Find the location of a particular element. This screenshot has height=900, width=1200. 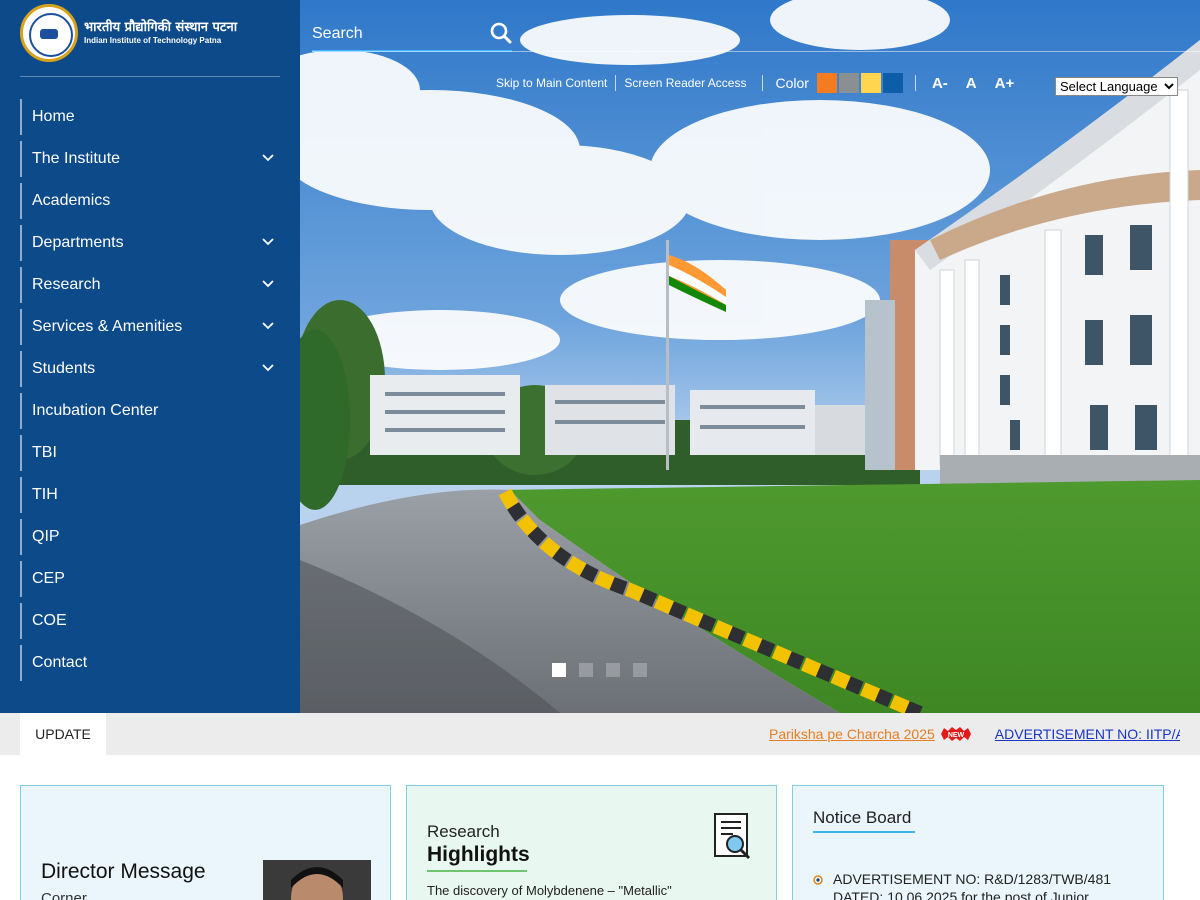

sidebar-item-research: Research is located at coordinates (150, 285).